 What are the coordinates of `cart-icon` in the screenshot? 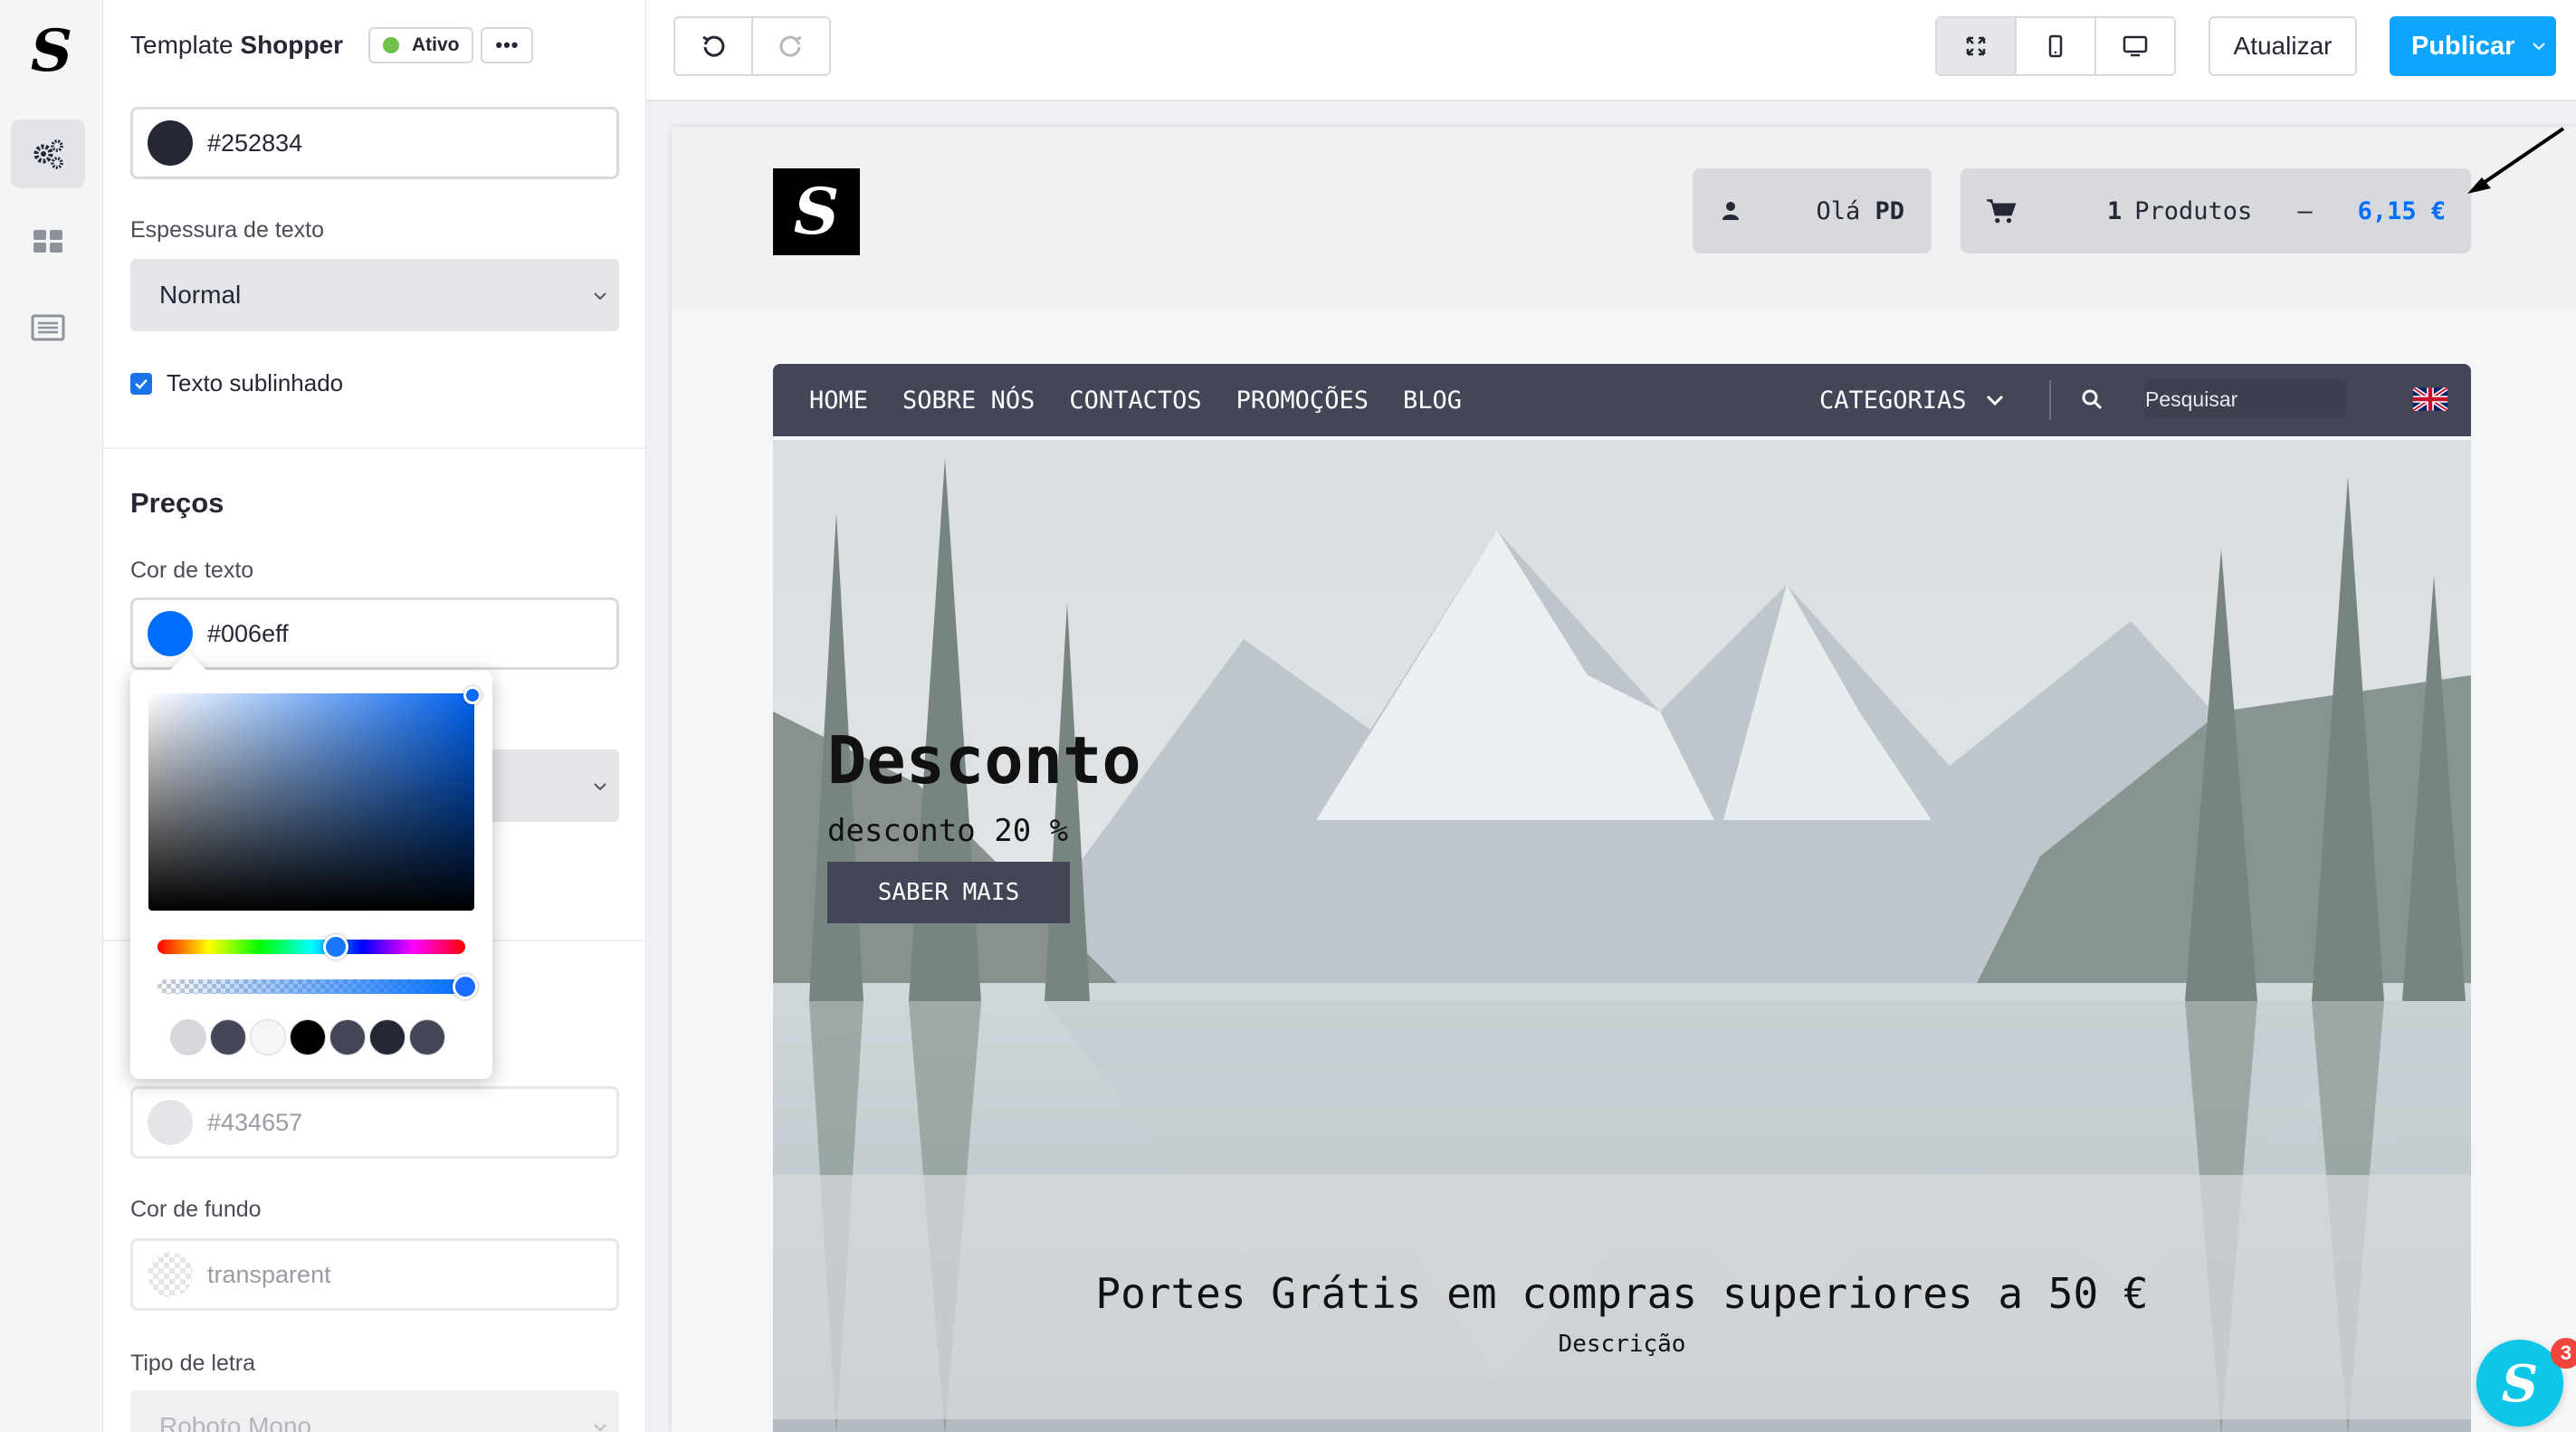 It's located at (2002, 211).